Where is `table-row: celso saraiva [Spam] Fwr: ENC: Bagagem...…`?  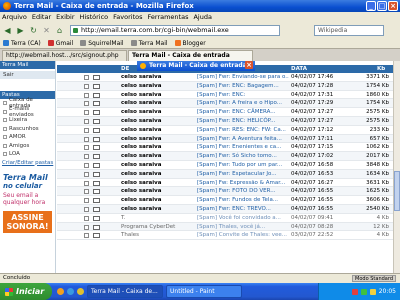 table-row: celso saraiva [Spam] Fwr: ENC: Bagagem...… is located at coordinates (225, 86).